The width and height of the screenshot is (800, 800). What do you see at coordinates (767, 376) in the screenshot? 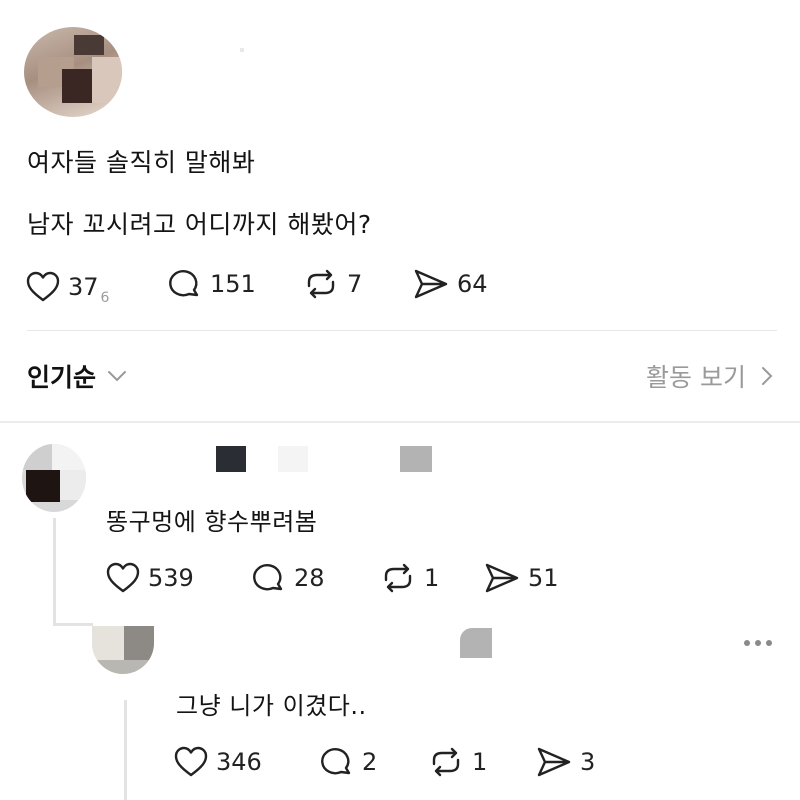
I see `chevron-right-icon` at bounding box center [767, 376].